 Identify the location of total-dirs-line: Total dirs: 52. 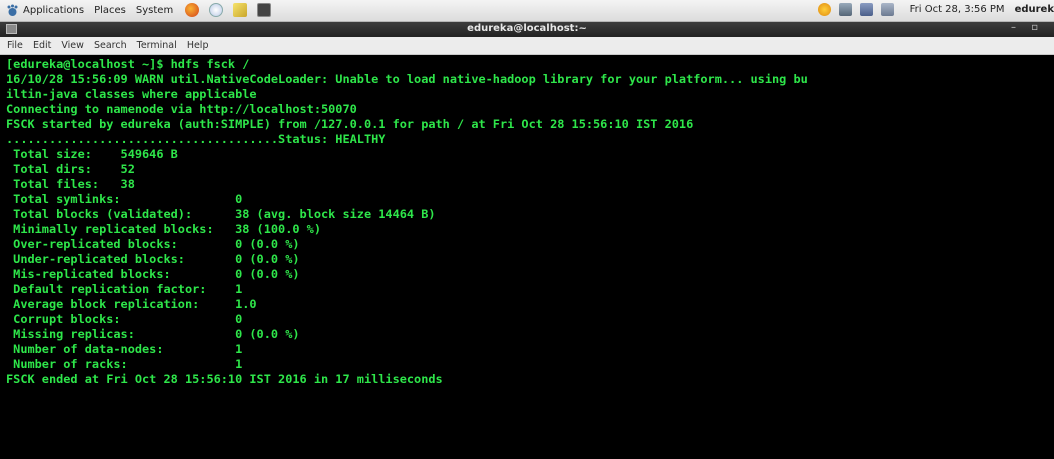
(70, 169).